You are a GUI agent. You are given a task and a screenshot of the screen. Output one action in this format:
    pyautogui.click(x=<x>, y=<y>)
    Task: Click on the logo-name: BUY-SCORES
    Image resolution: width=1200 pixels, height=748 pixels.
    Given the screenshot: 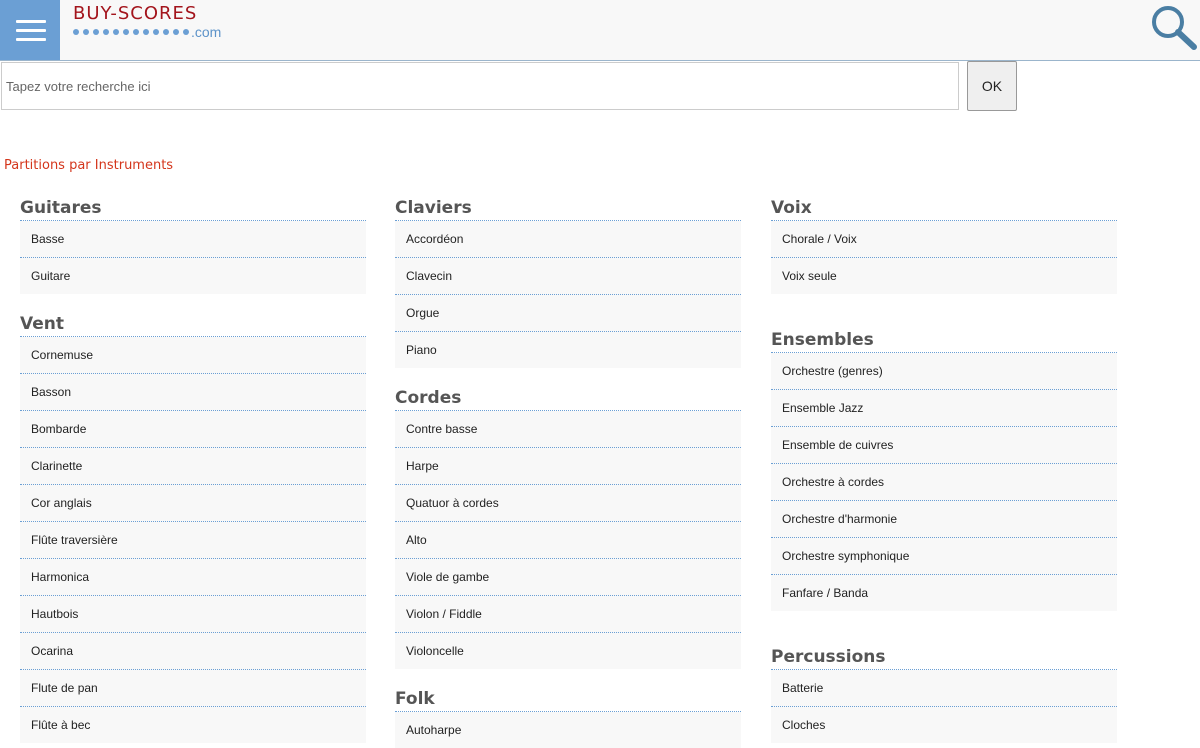 What is the action you would take?
    pyautogui.click(x=135, y=13)
    